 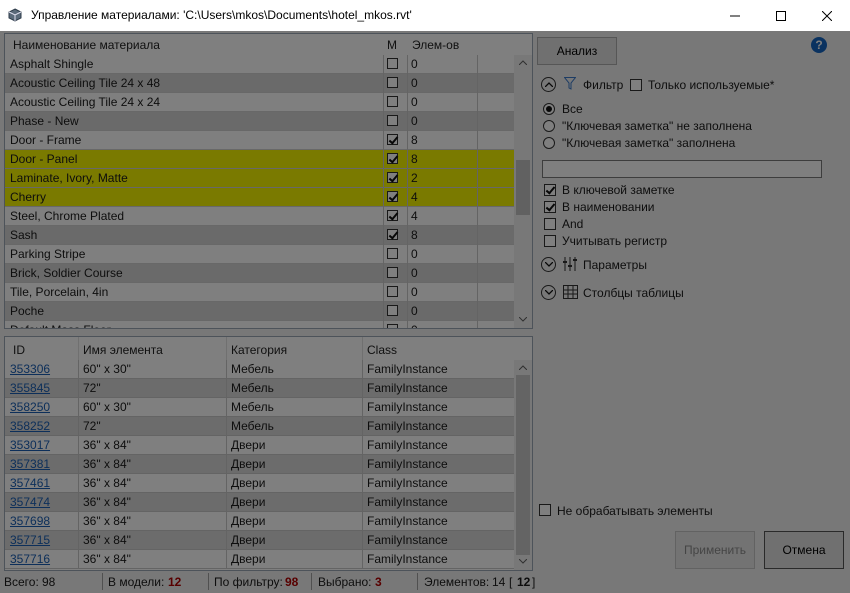 I want to click on elements-scroll-thumb, so click(x=523, y=465).